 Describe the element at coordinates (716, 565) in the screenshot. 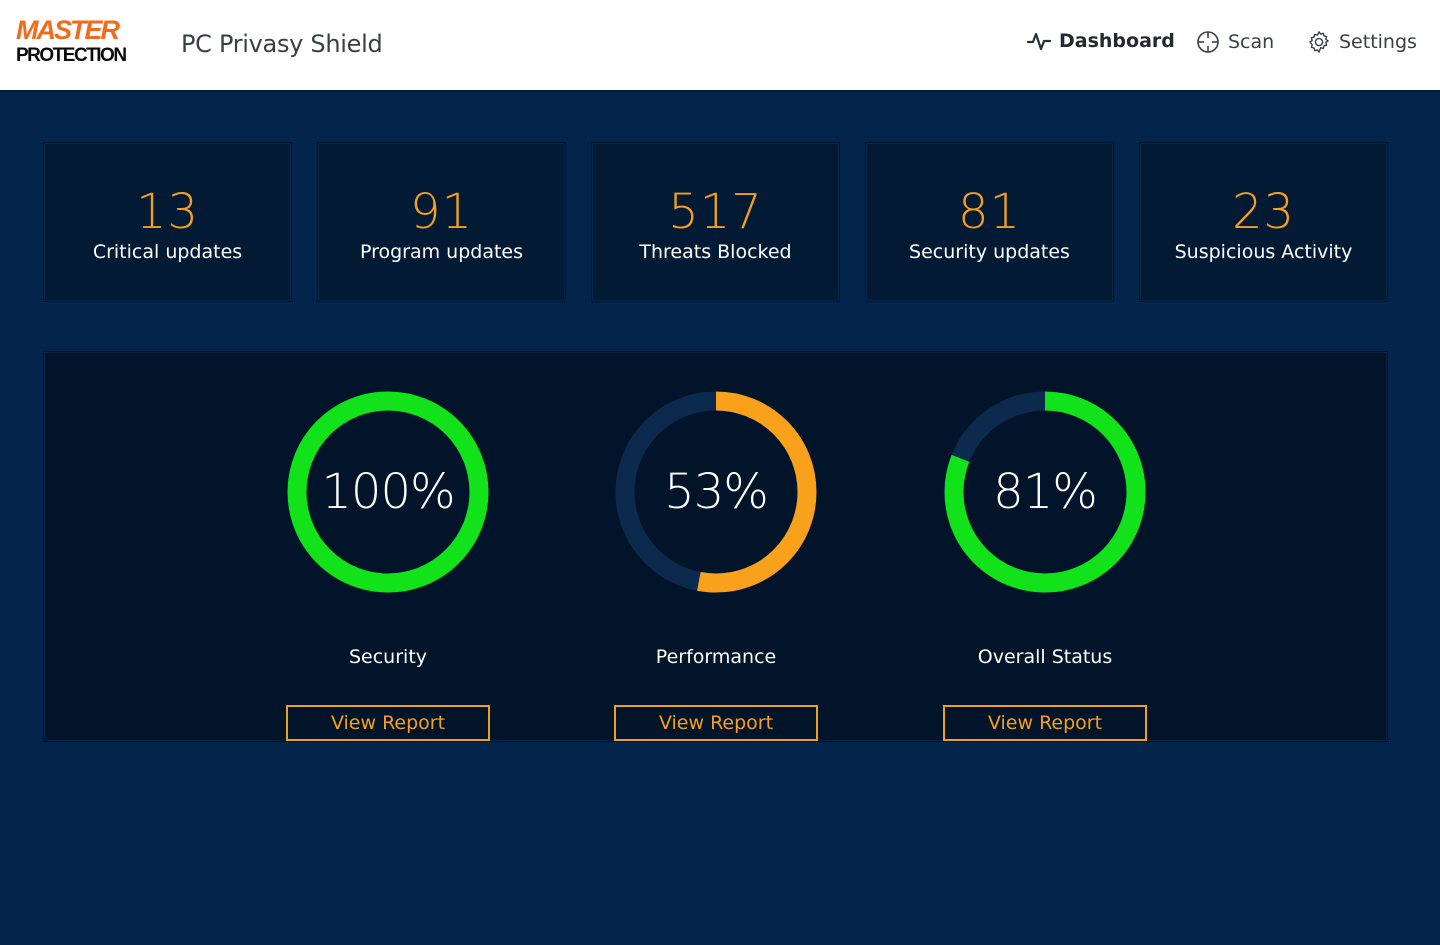

I see `gauge-performance: 53% Performance View Report` at that location.